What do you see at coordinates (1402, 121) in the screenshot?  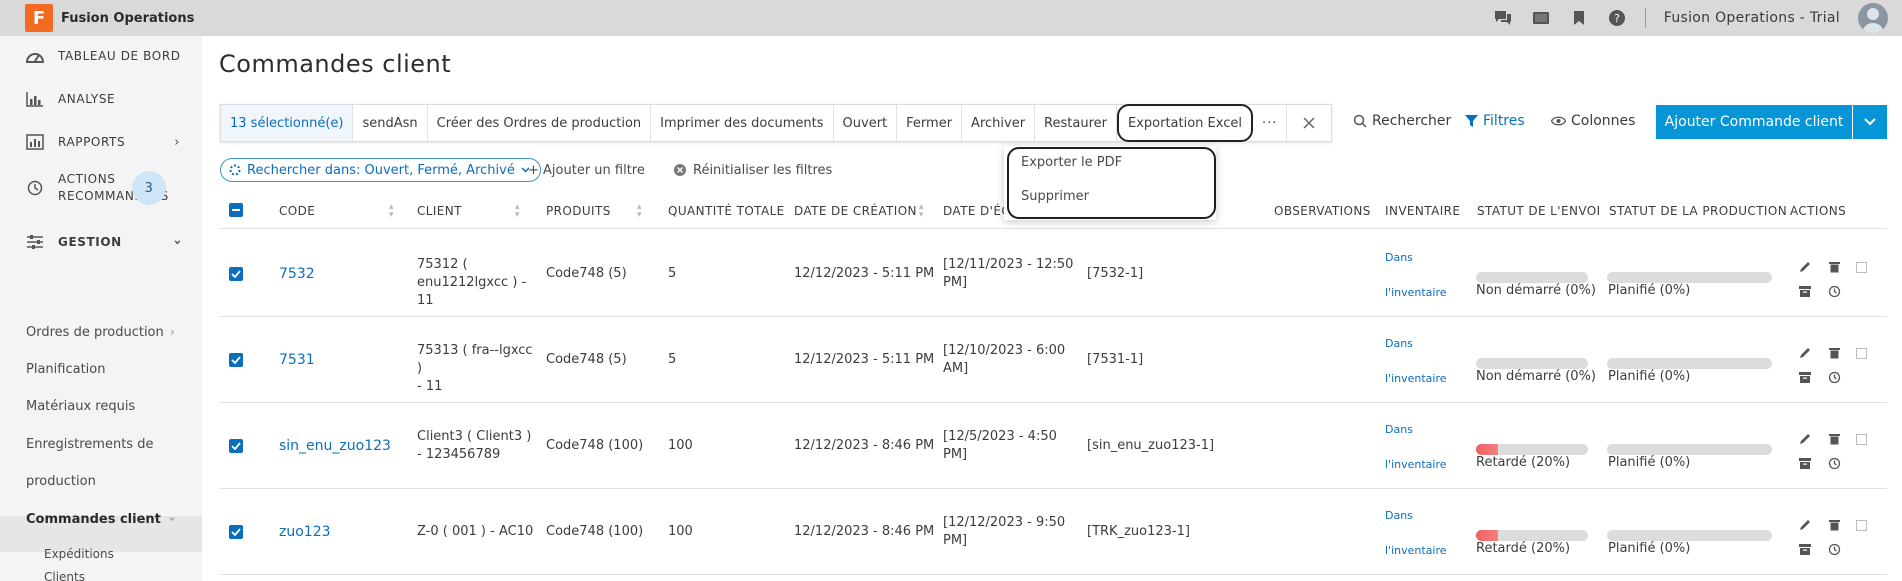 I see `search-button: Rechercher` at bounding box center [1402, 121].